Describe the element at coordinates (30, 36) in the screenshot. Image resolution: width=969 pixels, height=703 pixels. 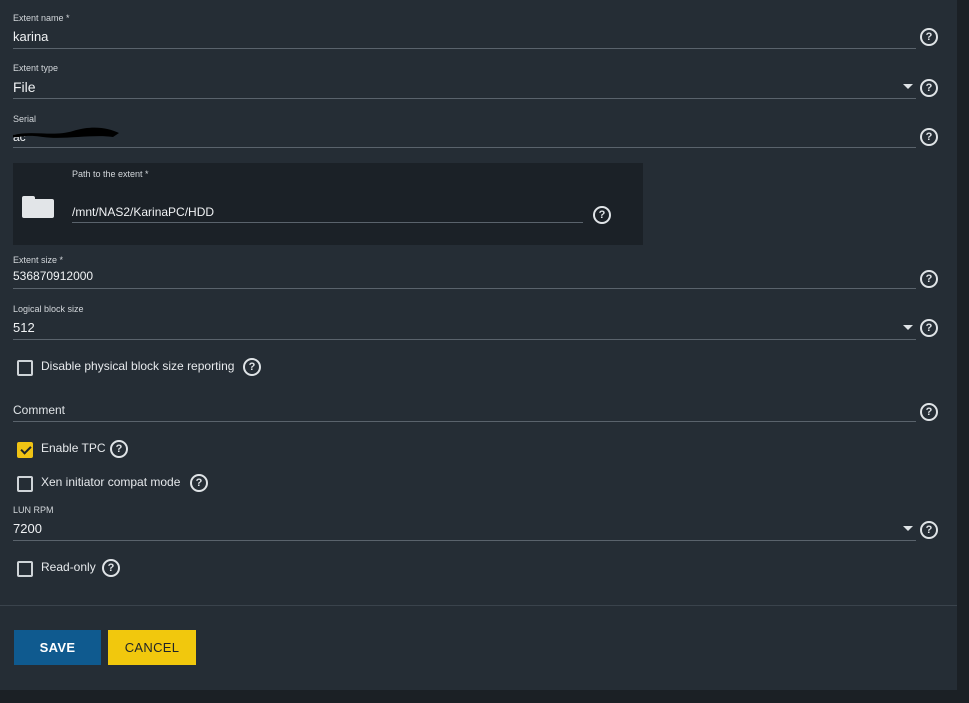
I see `extent-name-input: karina` at that location.